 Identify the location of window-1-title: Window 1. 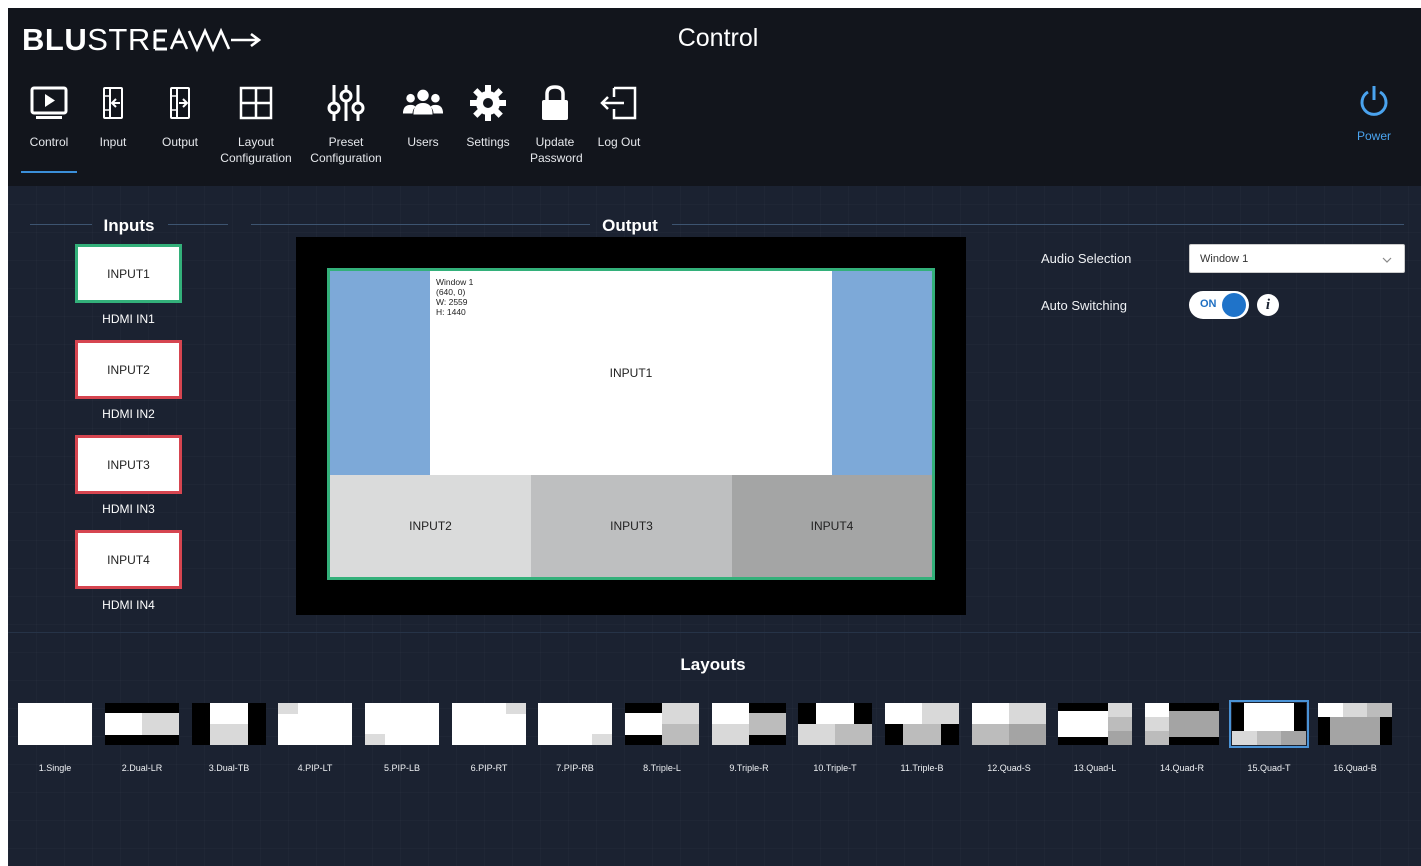
(455, 282).